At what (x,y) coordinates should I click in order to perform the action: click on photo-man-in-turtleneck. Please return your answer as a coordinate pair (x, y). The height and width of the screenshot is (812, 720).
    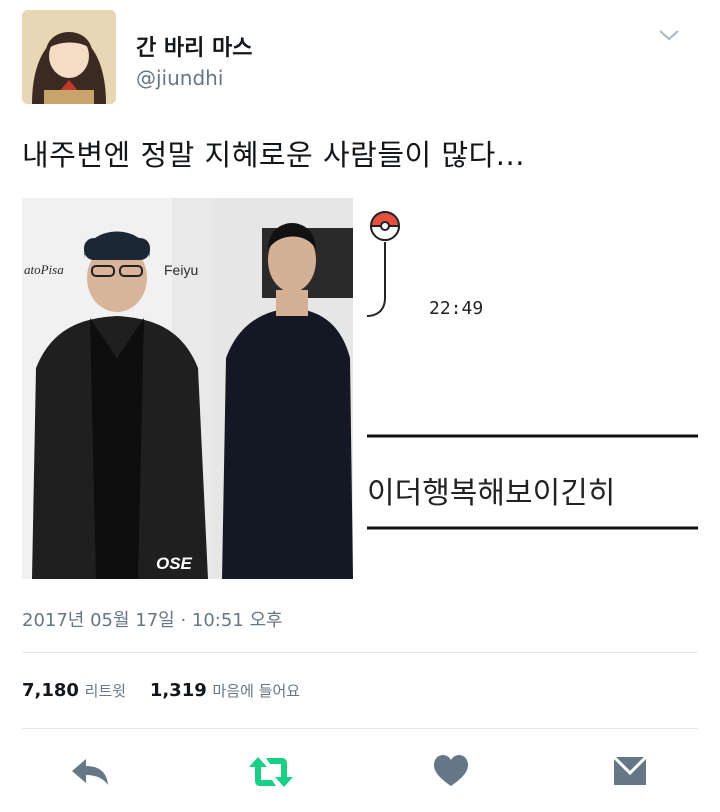
    Looking at the image, I should click on (282, 388).